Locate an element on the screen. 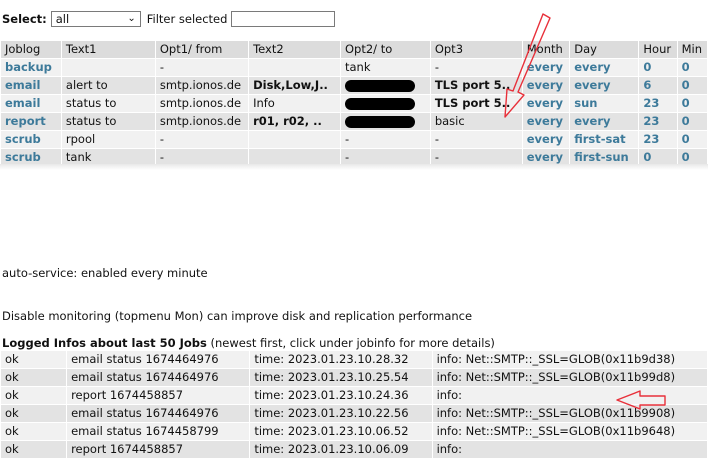 Image resolution: width=708 pixels, height=460 pixels. cell-text2: Disk,Low,J.. is located at coordinates (294, 85).